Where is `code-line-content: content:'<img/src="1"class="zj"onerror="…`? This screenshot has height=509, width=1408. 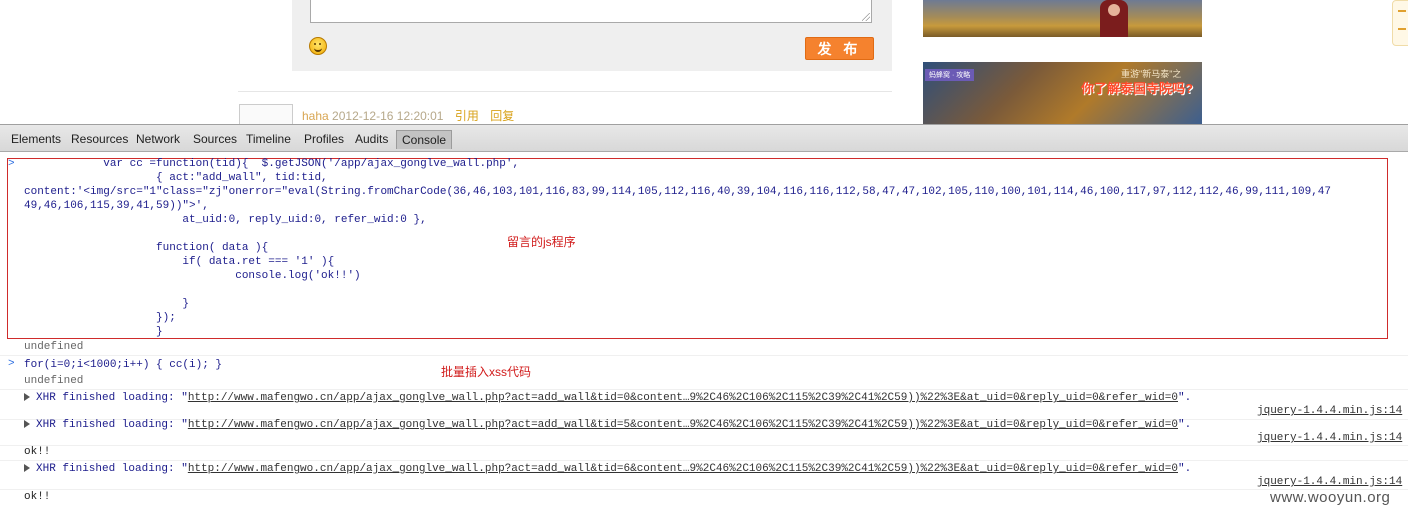 code-line-content: content:'<img/src="1"class="zj"onerror="… is located at coordinates (678, 192).